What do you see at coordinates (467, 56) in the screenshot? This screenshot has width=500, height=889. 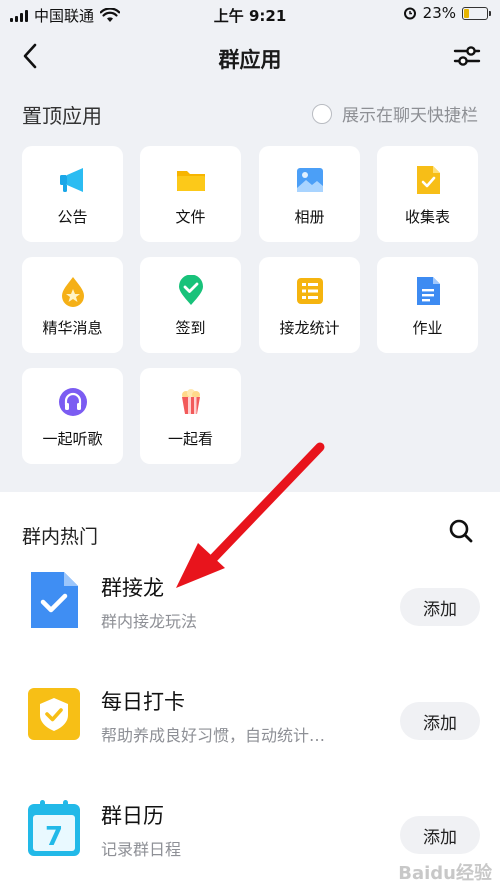 I see `settings-sliders-icon` at bounding box center [467, 56].